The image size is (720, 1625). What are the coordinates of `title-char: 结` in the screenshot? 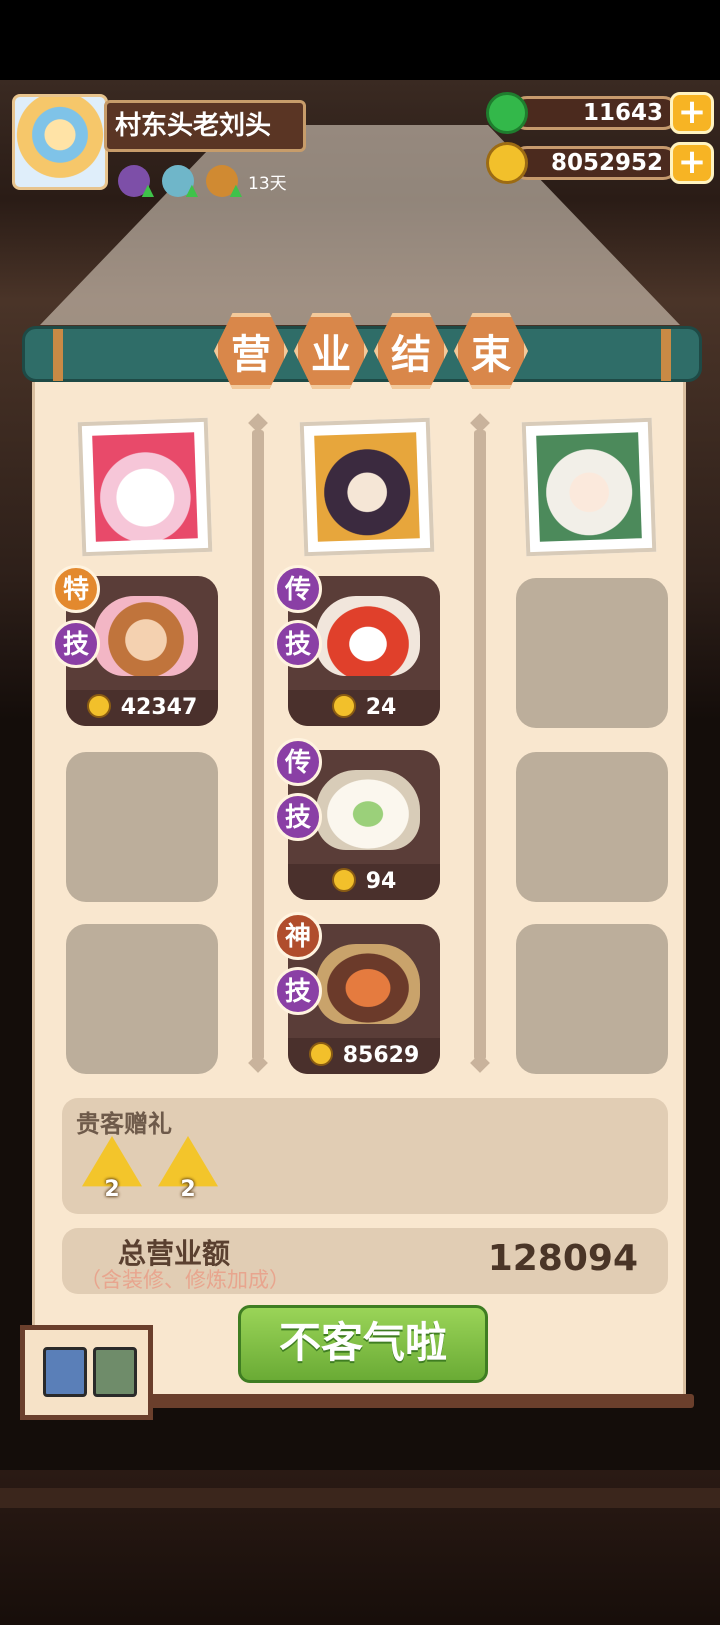 It's located at (411, 351).